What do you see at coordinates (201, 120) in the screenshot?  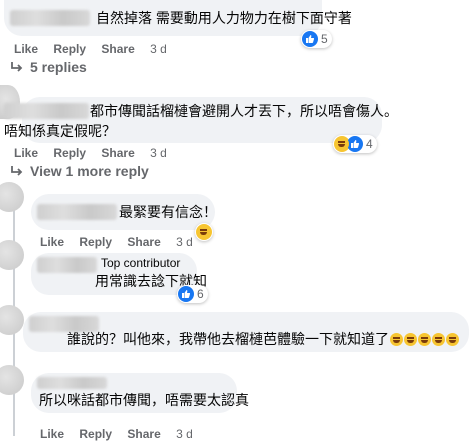 I see `comment-bubble: 都市傳聞話榴槤會避開人才丟下，所以唔會傷人。 唔知係真定假呢？` at bounding box center [201, 120].